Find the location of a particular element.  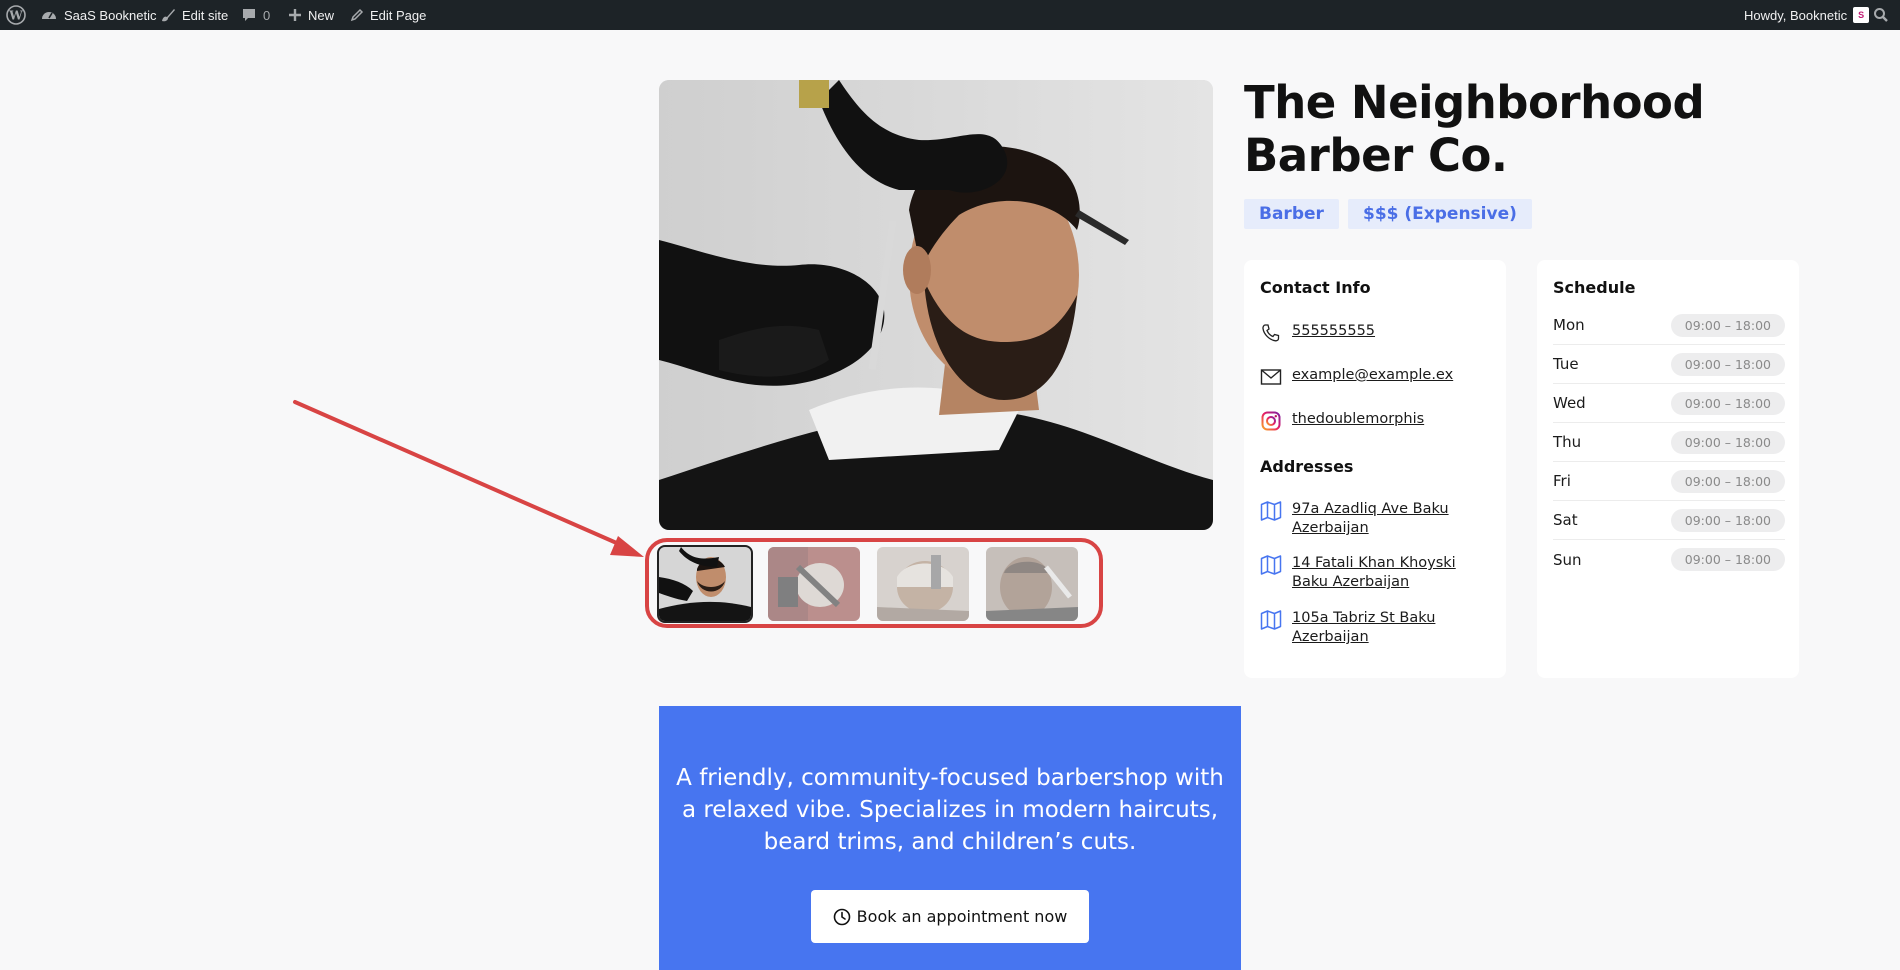

contact-heading: Contact Info is located at coordinates (1315, 287).